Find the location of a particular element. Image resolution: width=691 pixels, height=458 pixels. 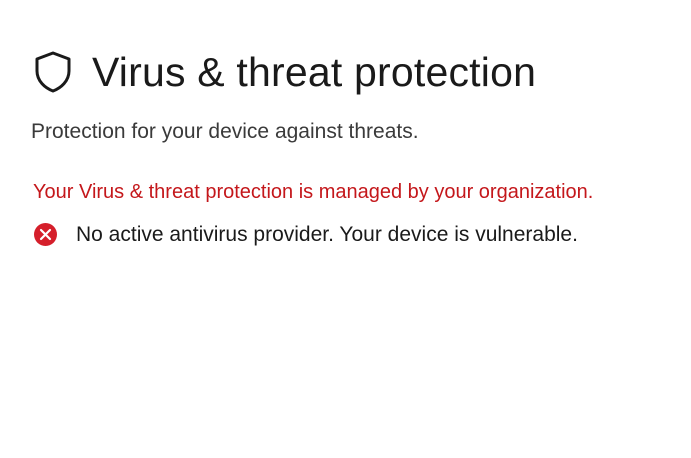

page-header: Virus & threat protection is located at coordinates (284, 72).